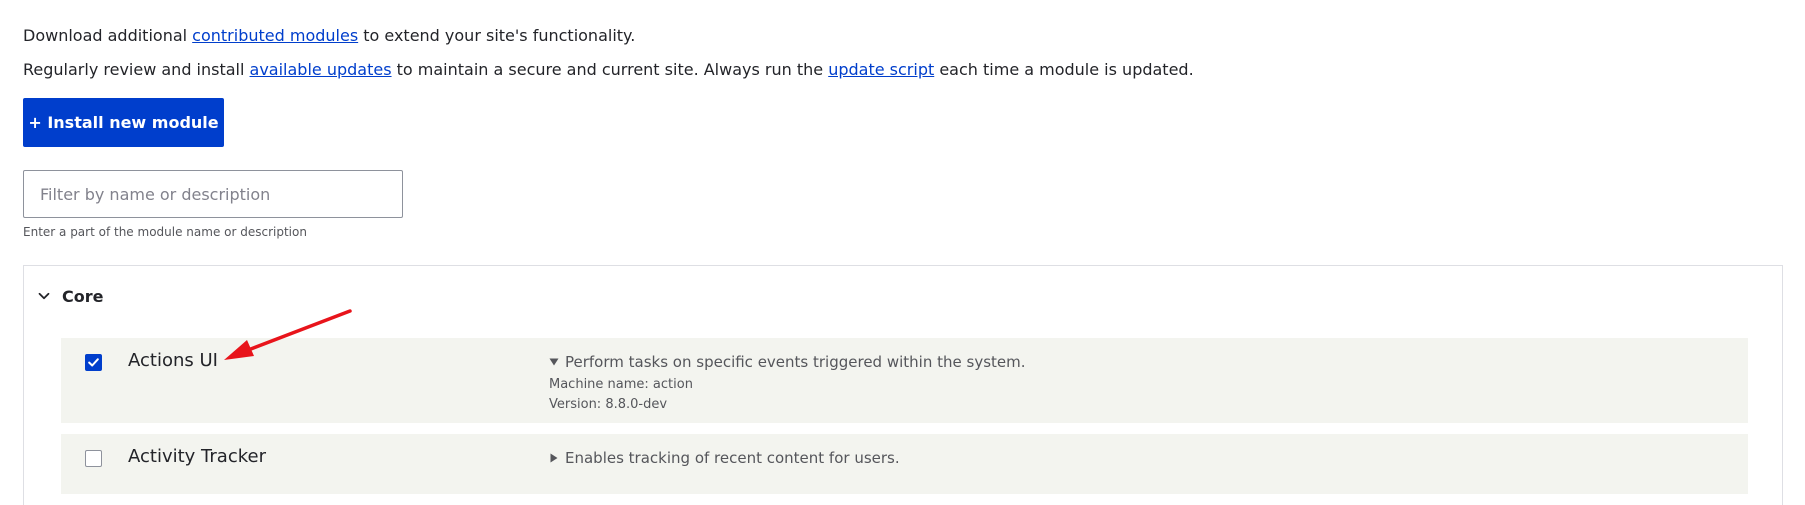 Image resolution: width=1805 pixels, height=505 pixels. Describe the element at coordinates (275, 35) in the screenshot. I see `contributed-modules-link: contributed modules` at that location.